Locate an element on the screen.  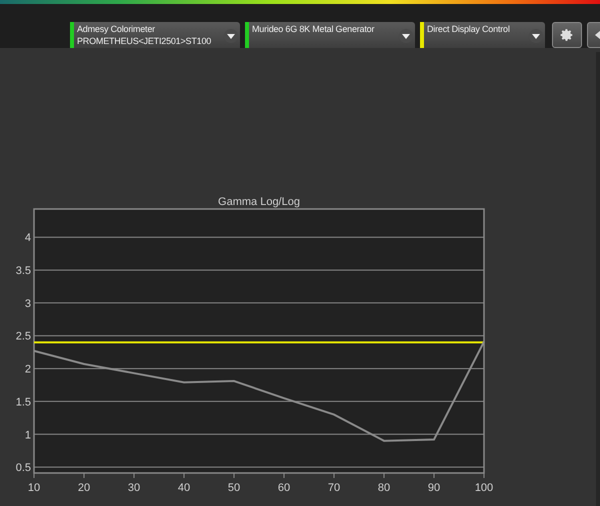
y-tick-label: 3 is located at coordinates (27, 304).